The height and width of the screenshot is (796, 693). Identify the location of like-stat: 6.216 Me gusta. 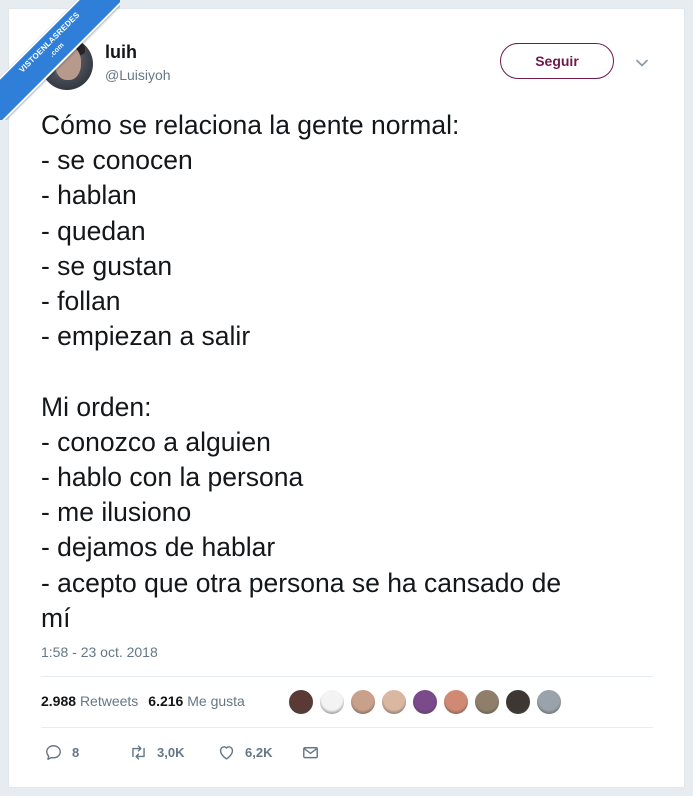
(196, 701).